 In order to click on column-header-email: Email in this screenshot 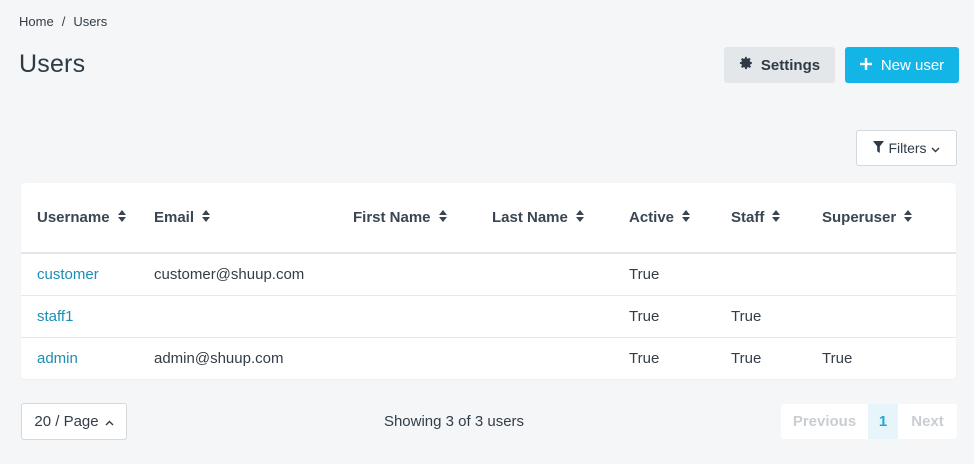, I will do `click(253, 218)`.